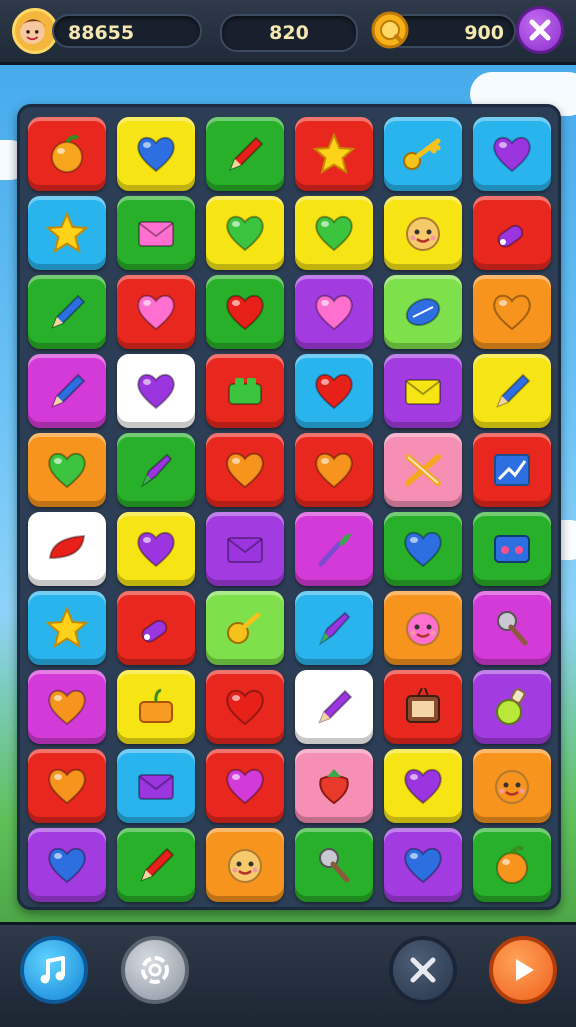 The height and width of the screenshot is (1027, 576). I want to click on shuffle-icon, so click(423, 970).